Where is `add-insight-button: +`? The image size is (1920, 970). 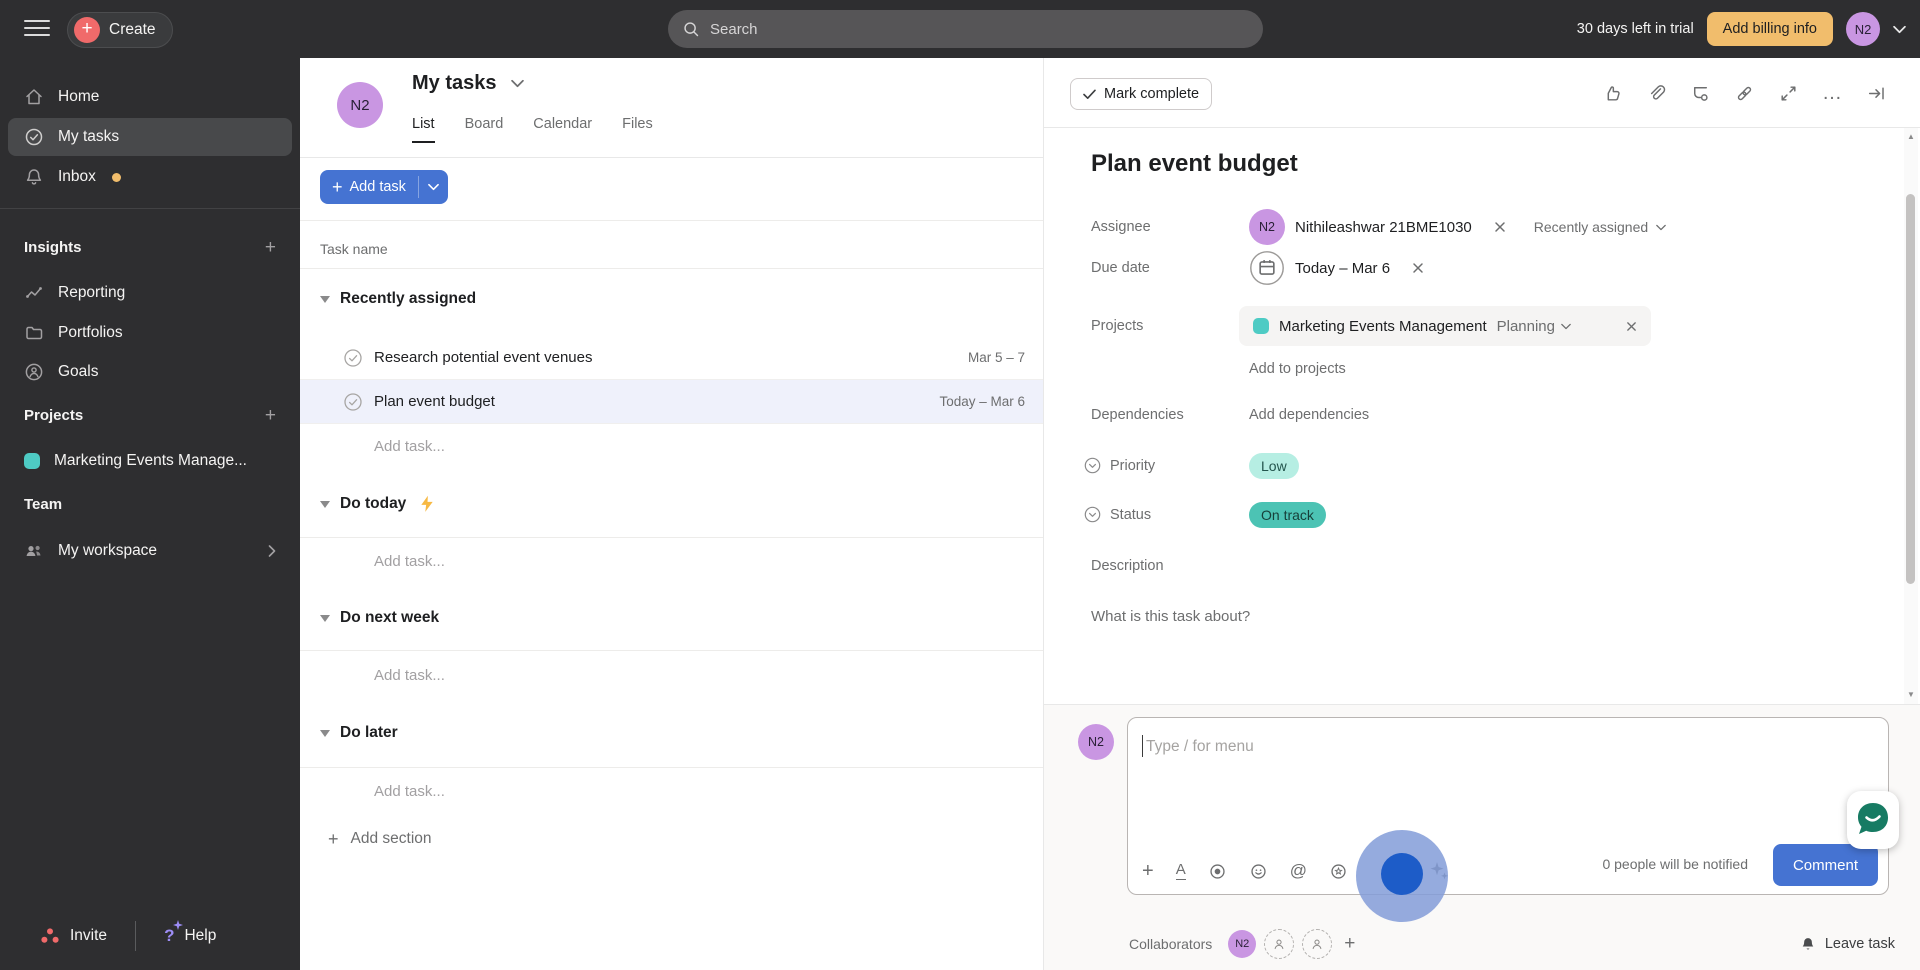
add-insight-button: + is located at coordinates (270, 247).